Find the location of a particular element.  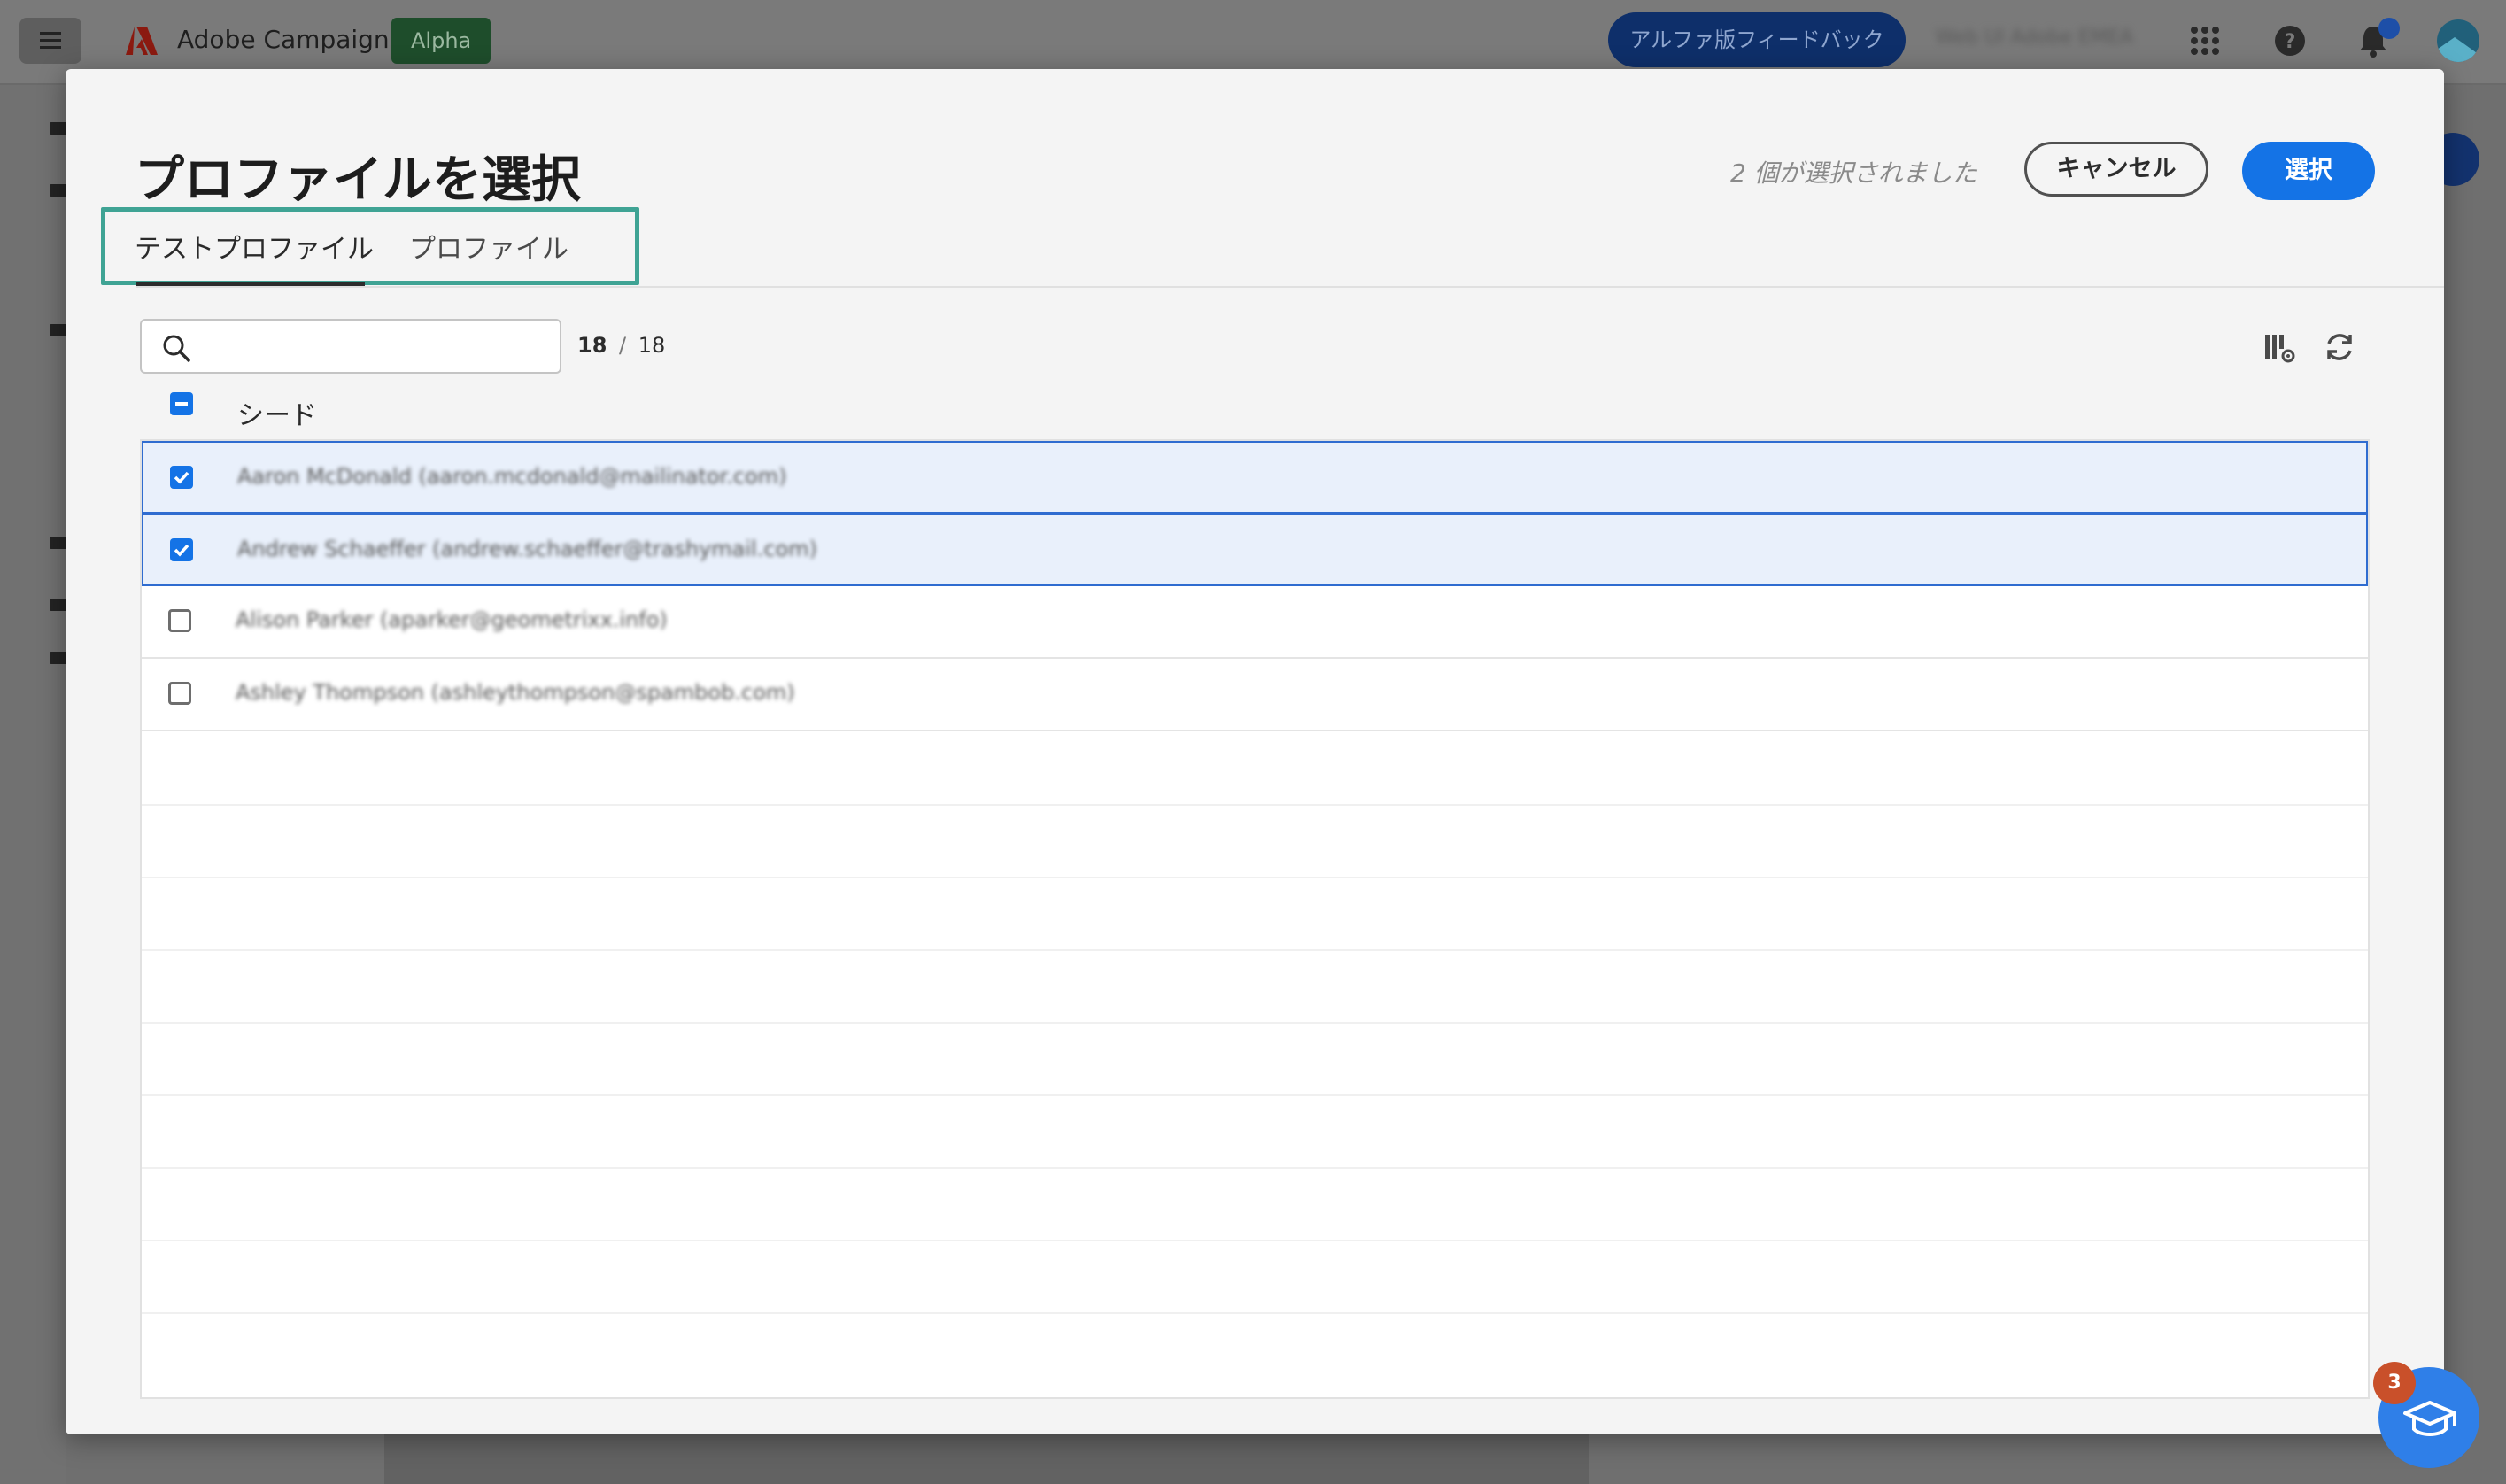

tab-test-profiles: テストプロファイル is located at coordinates (254, 247).